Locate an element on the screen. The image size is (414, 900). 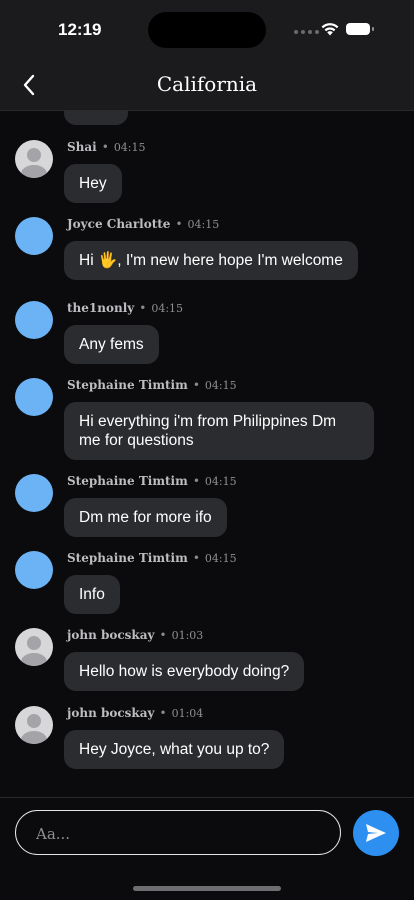
status-time: 12:19 is located at coordinates (80, 29).